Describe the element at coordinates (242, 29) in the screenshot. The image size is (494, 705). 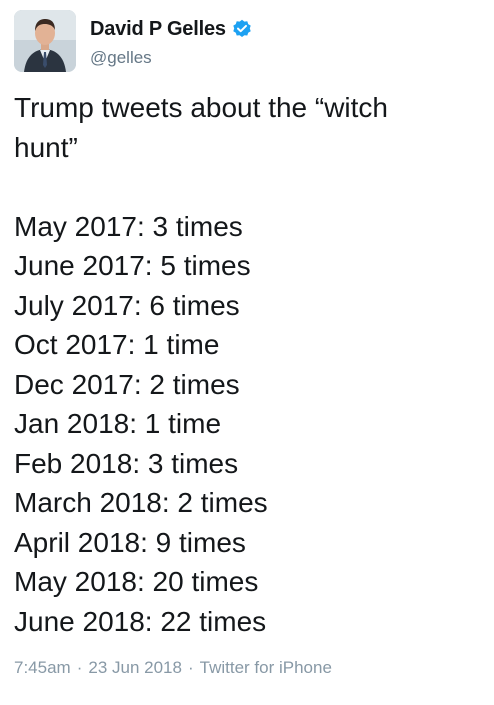
I see `verified-badge-icon` at that location.